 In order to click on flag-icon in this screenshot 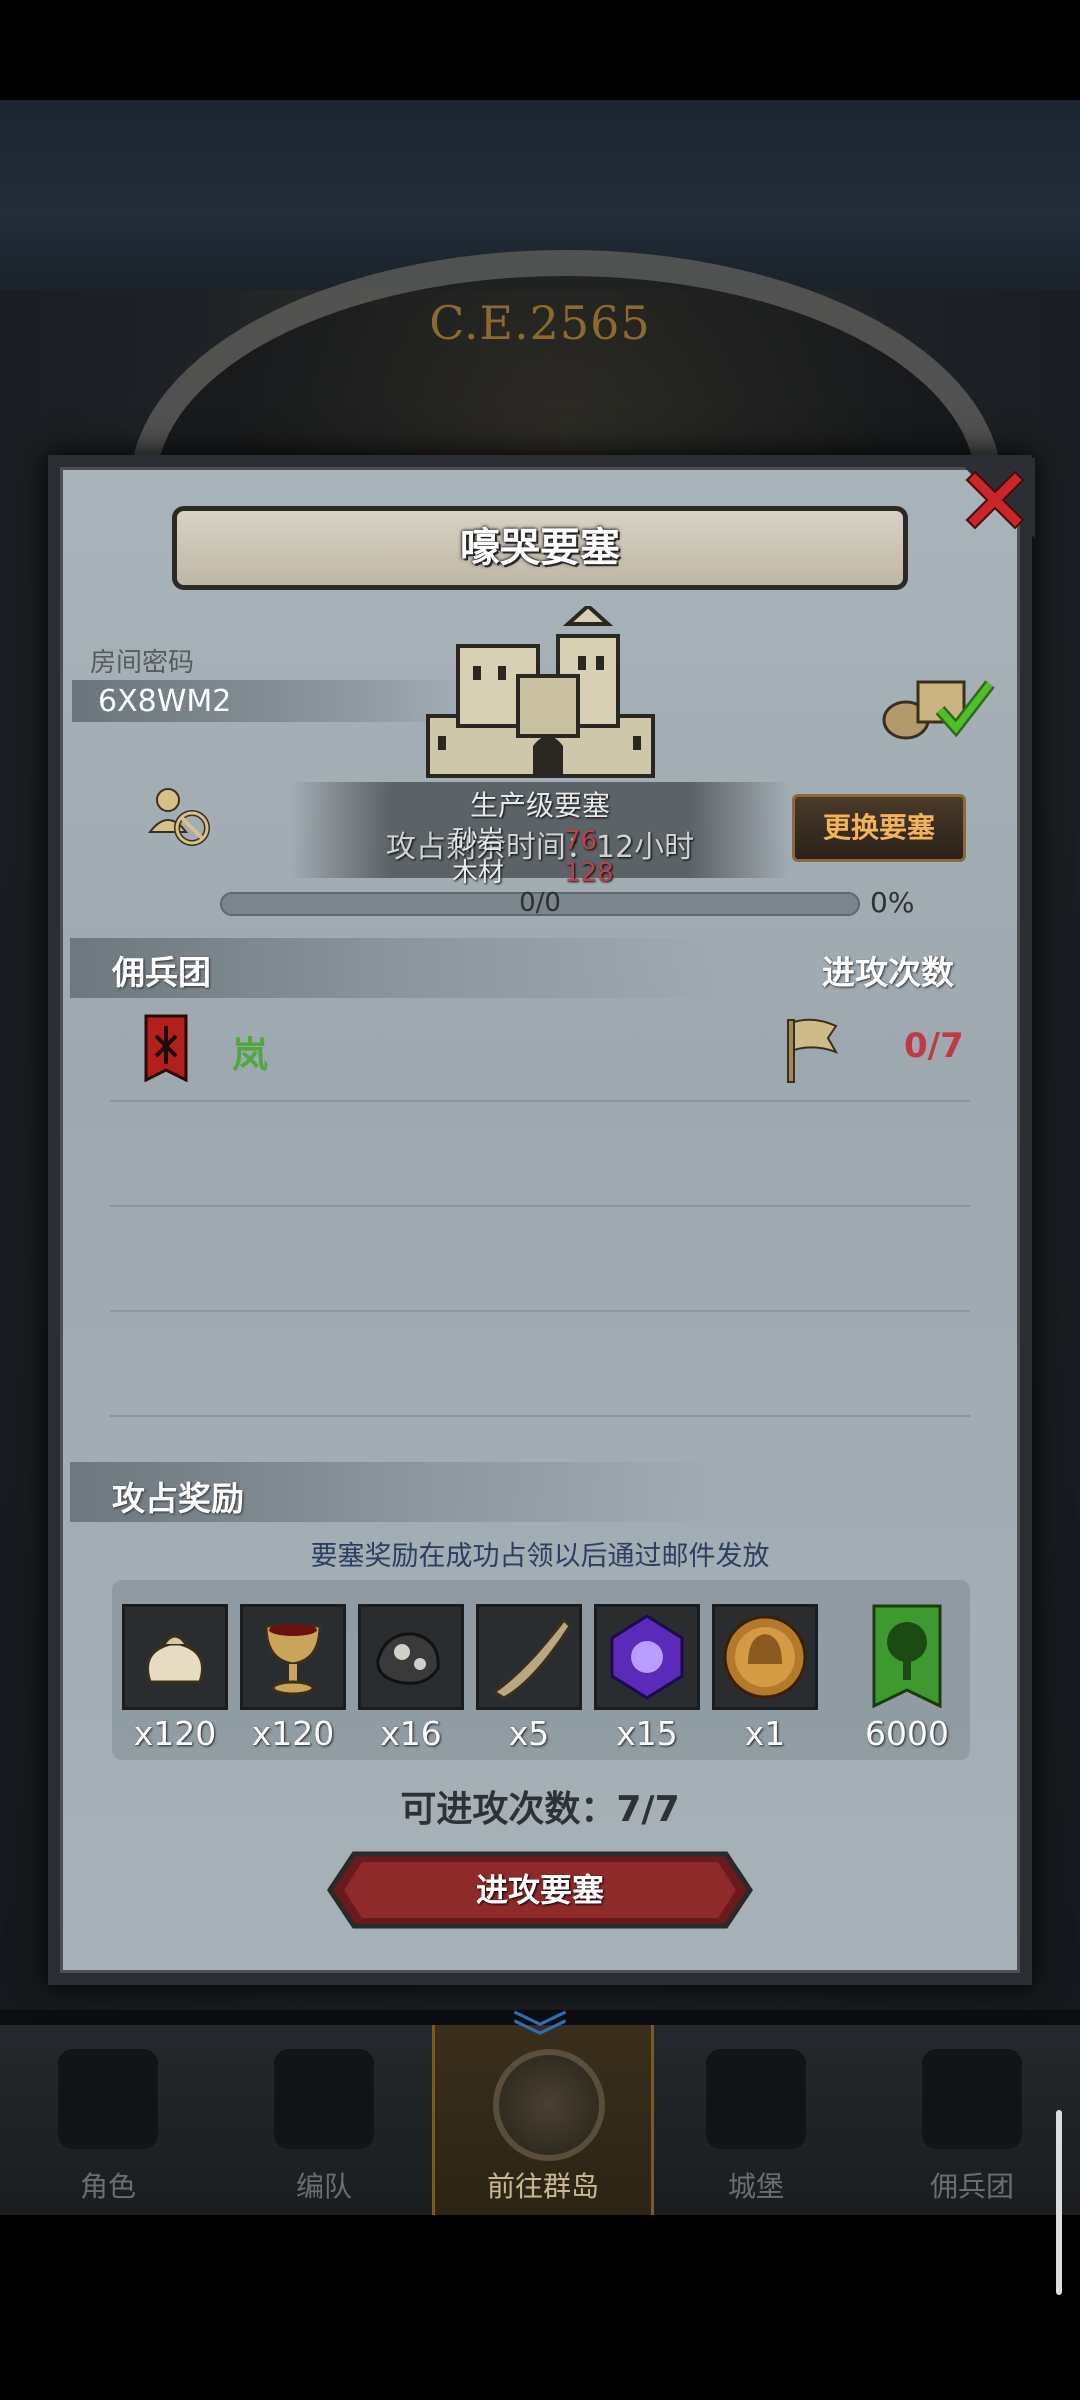, I will do `click(813, 1050)`.